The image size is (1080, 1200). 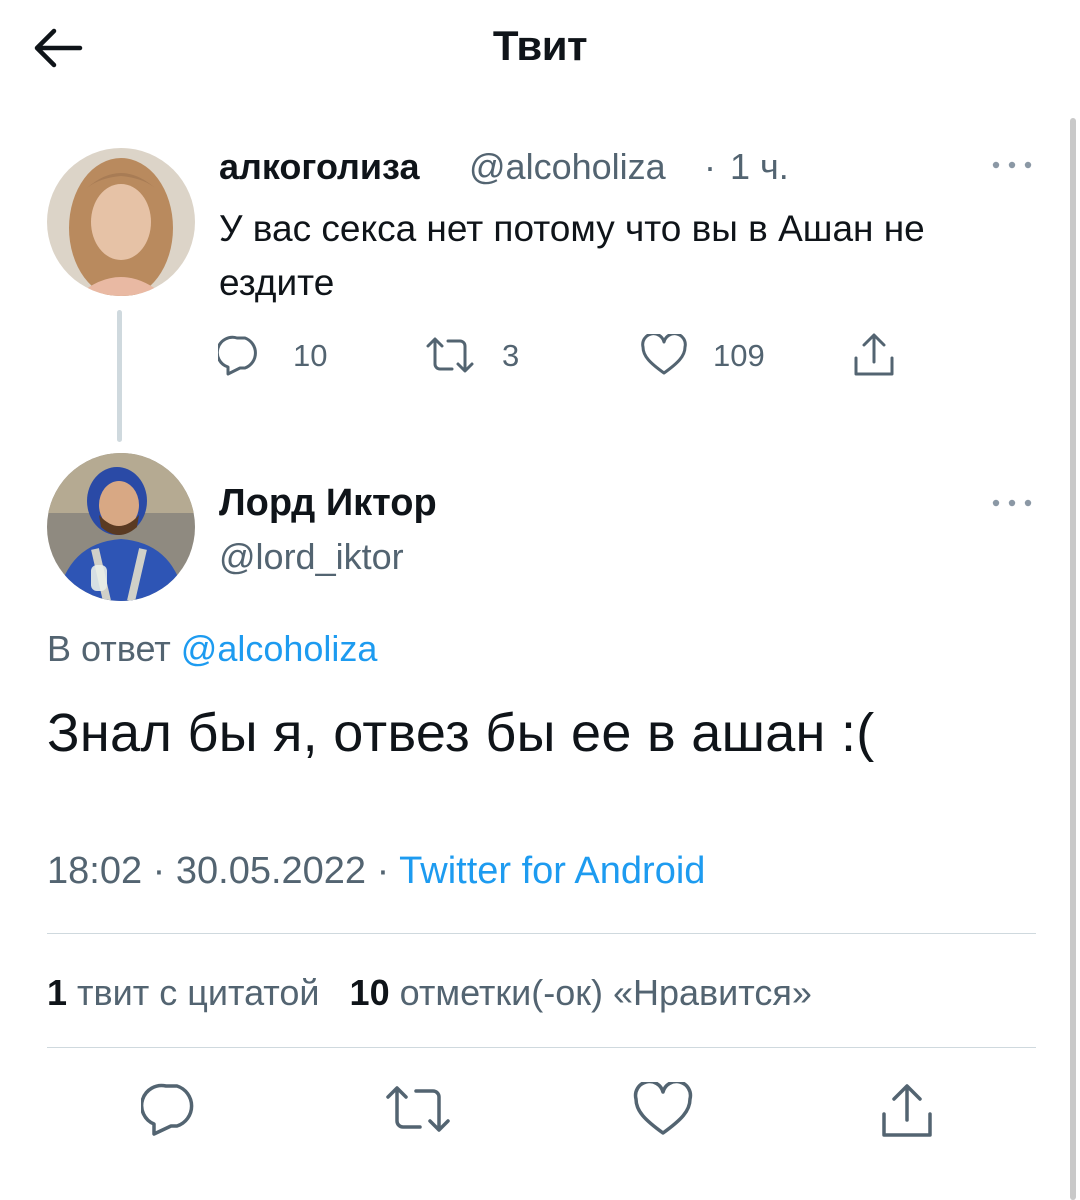 I want to click on author-handle: @lord_iktor, so click(x=311, y=557).